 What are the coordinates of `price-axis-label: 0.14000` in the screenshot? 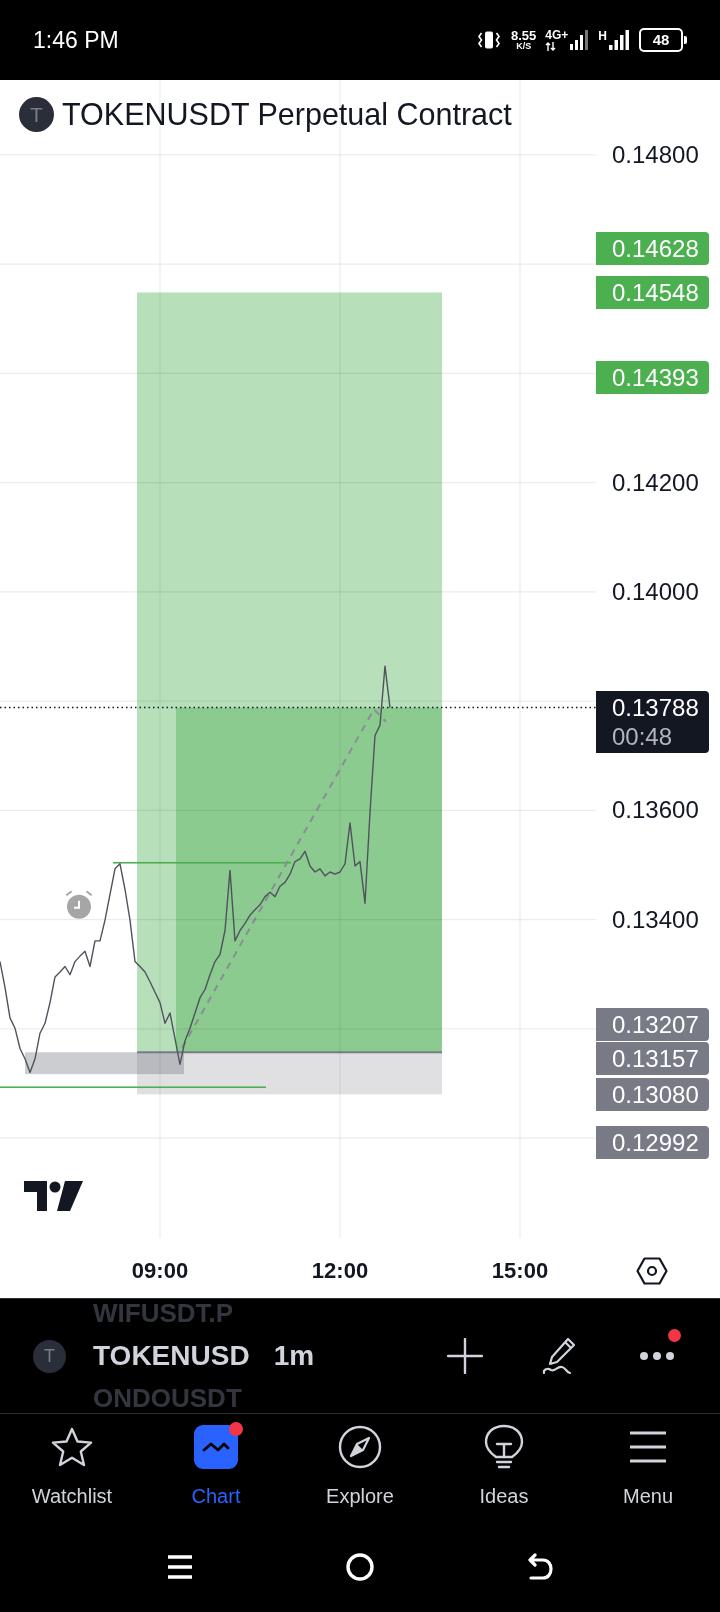 It's located at (655, 591).